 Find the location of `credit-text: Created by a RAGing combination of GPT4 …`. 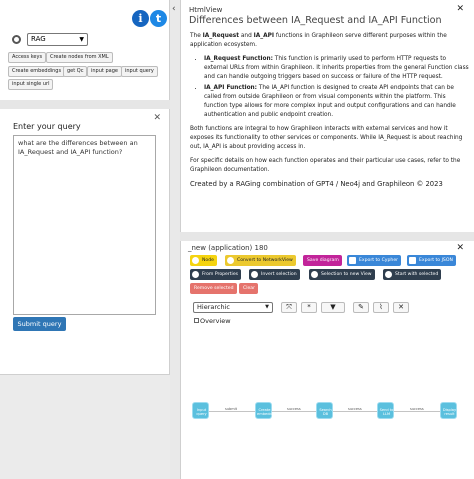

credit-text: Created by a RAGing combination of GPT4 … is located at coordinates (316, 184).